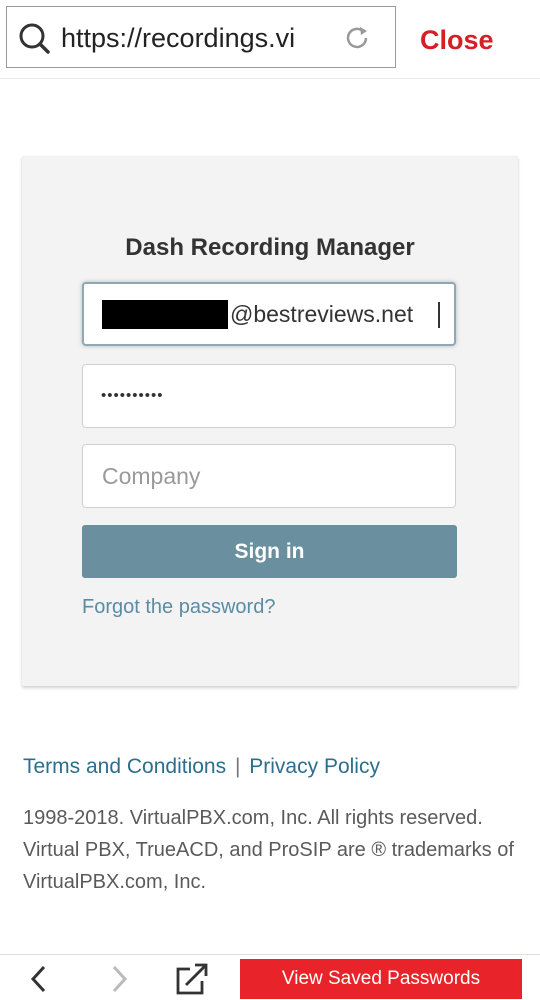 This screenshot has width=540, height=1000. I want to click on app-title: Dash Recording Manager, so click(270, 247).